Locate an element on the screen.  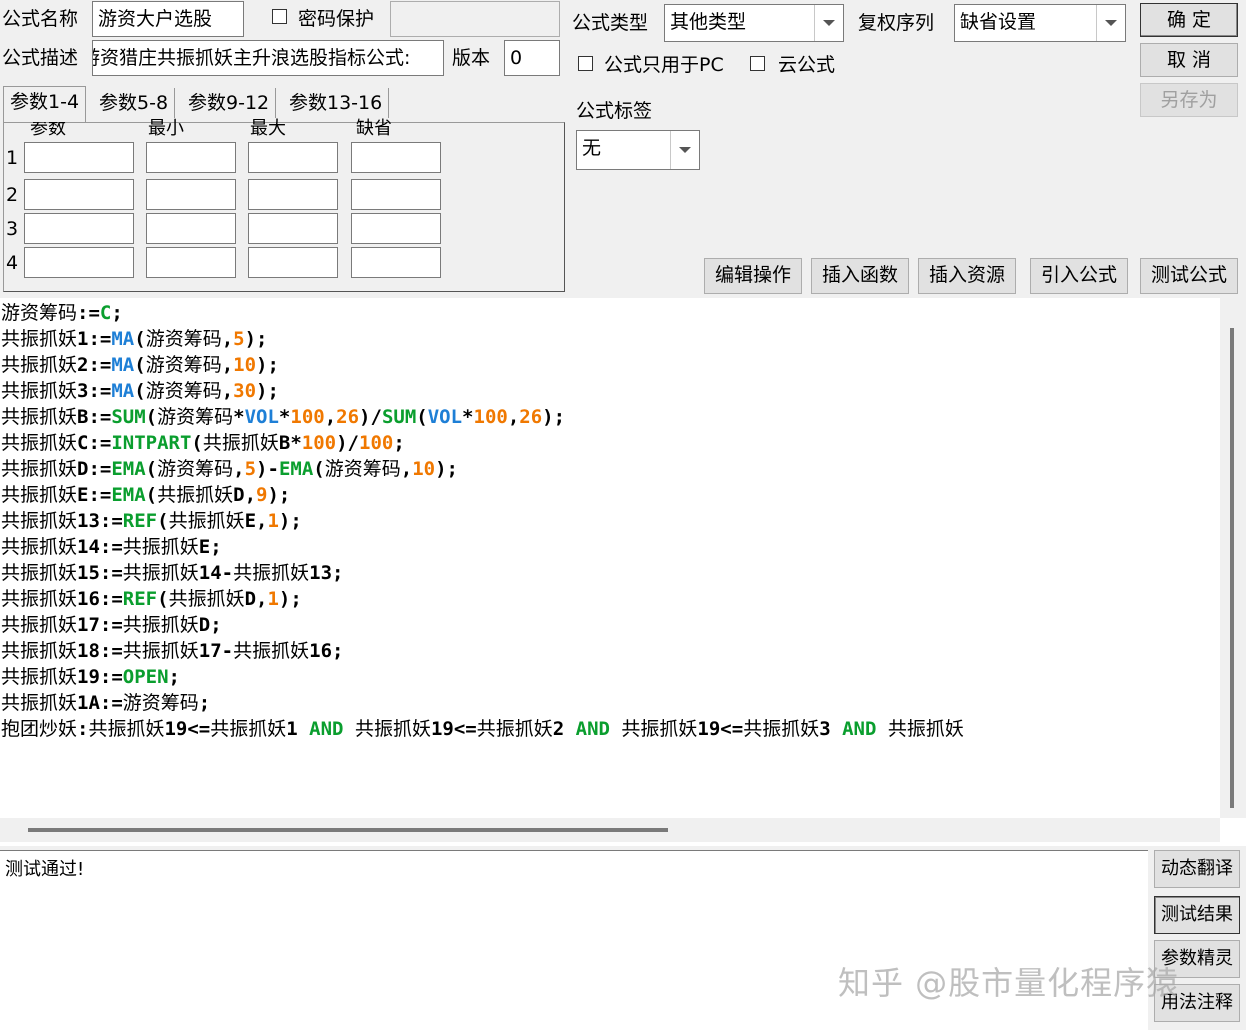
result-text: 测试通过! is located at coordinates (45, 869).